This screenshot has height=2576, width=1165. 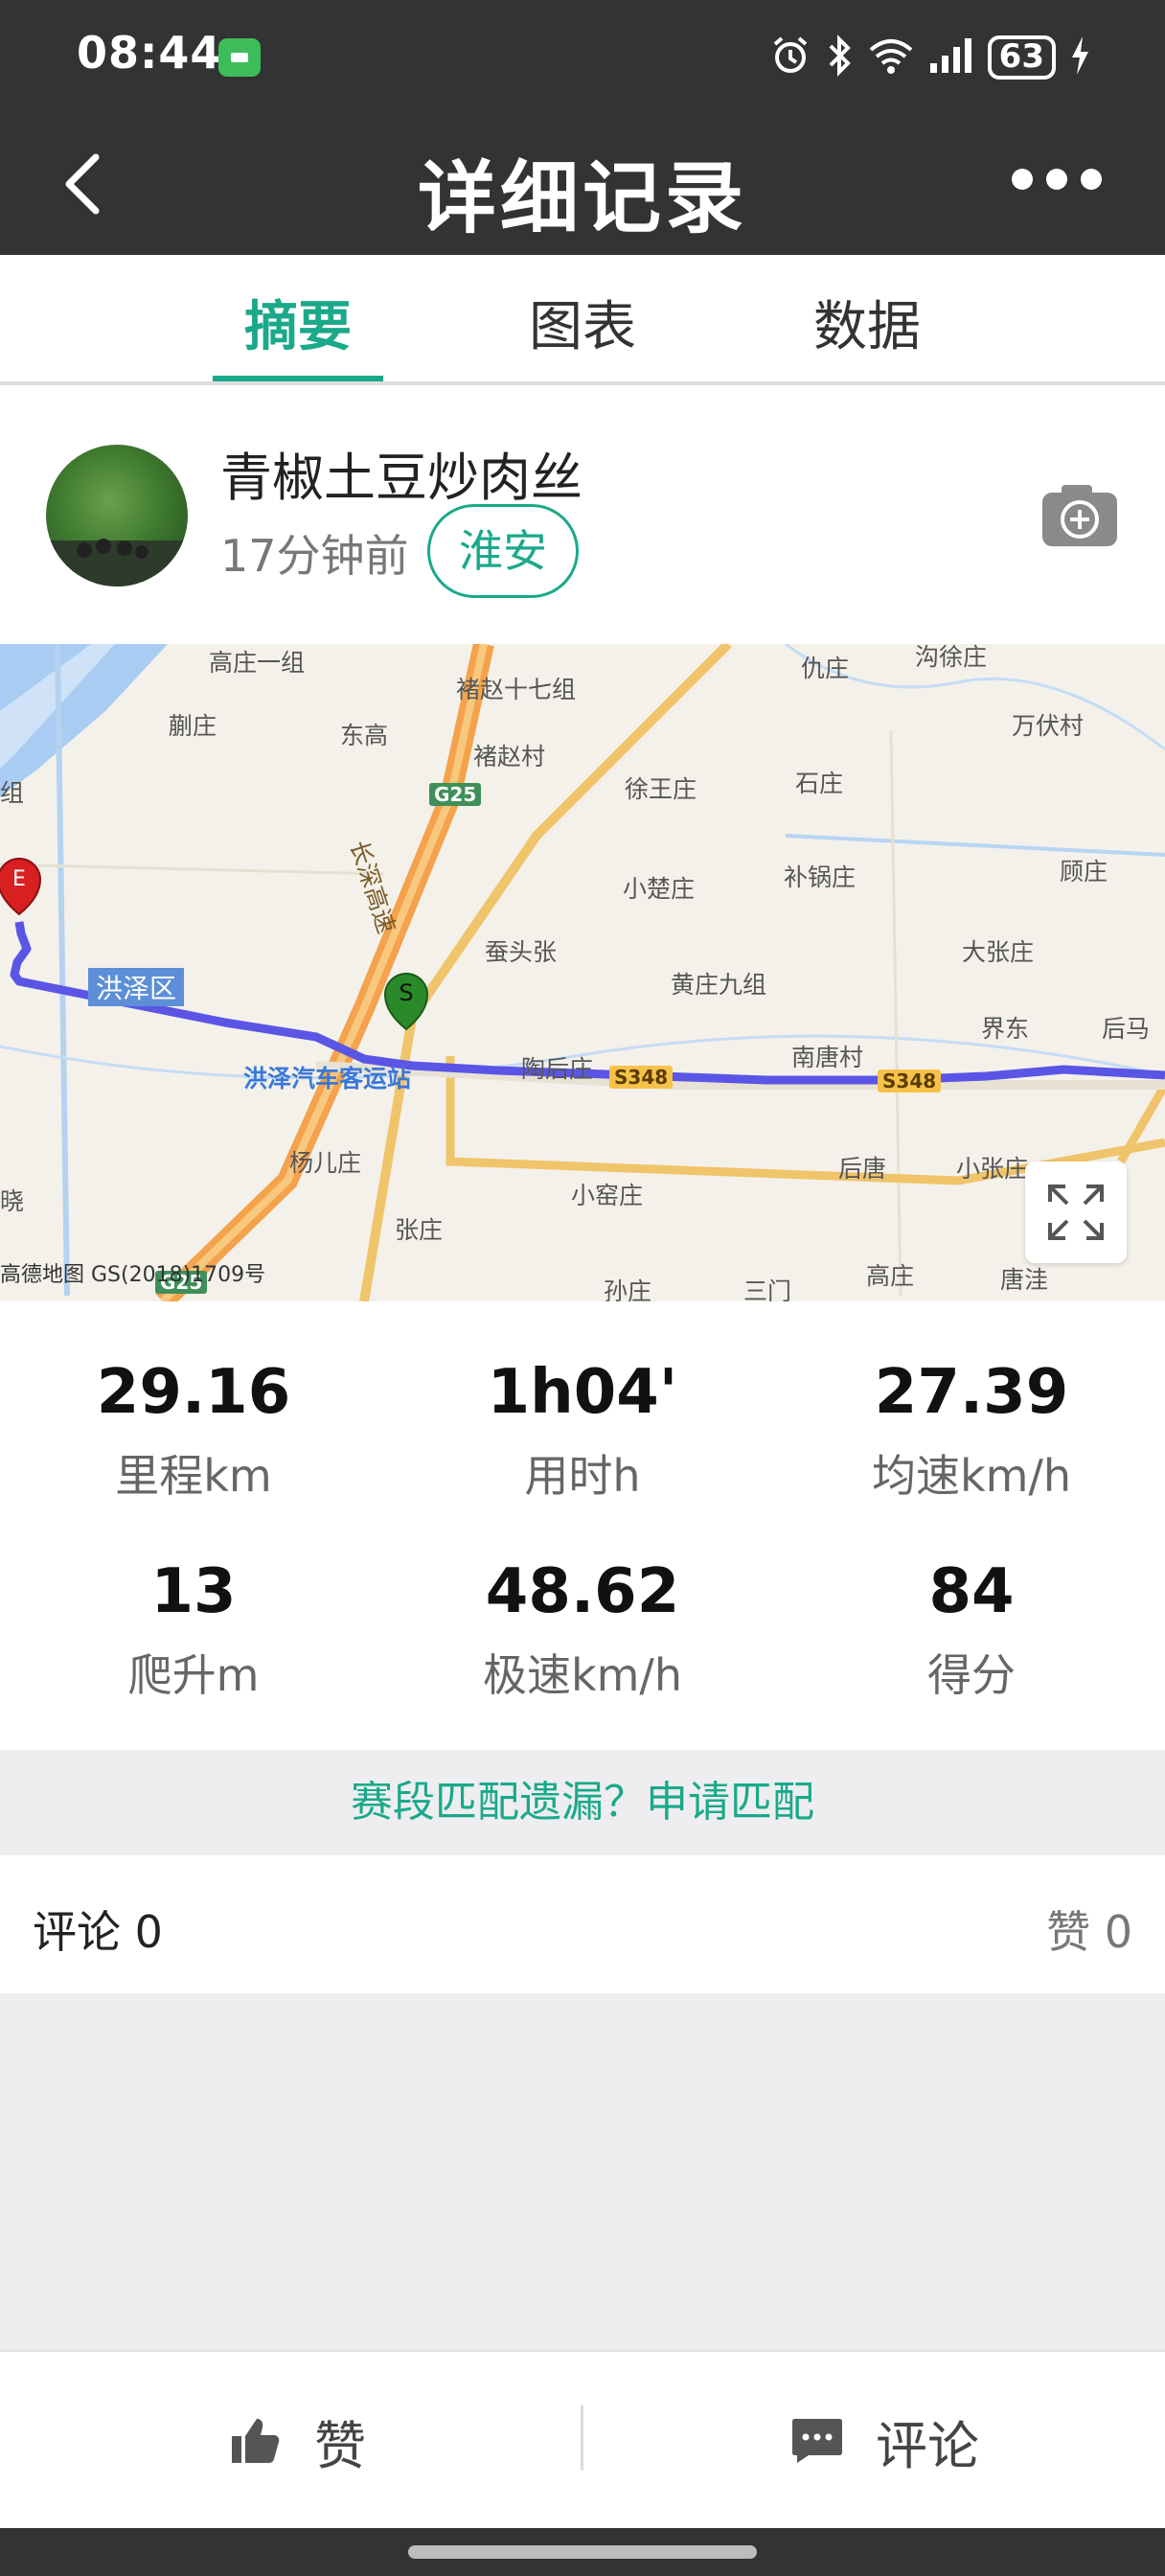 What do you see at coordinates (1025, 1280) in the screenshot?
I see `map-label: 唐洼` at bounding box center [1025, 1280].